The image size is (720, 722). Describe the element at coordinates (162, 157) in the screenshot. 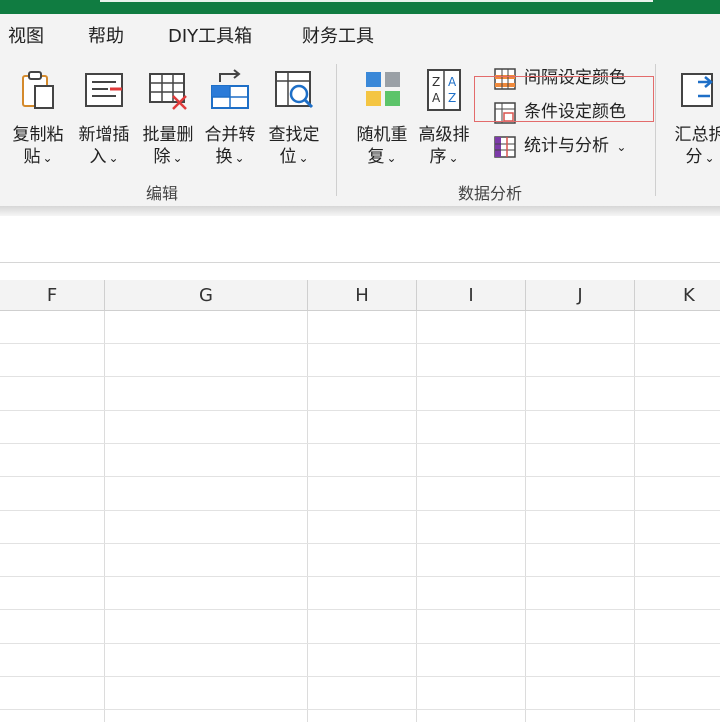

I see `batch-delete-label-2: 除` at that location.